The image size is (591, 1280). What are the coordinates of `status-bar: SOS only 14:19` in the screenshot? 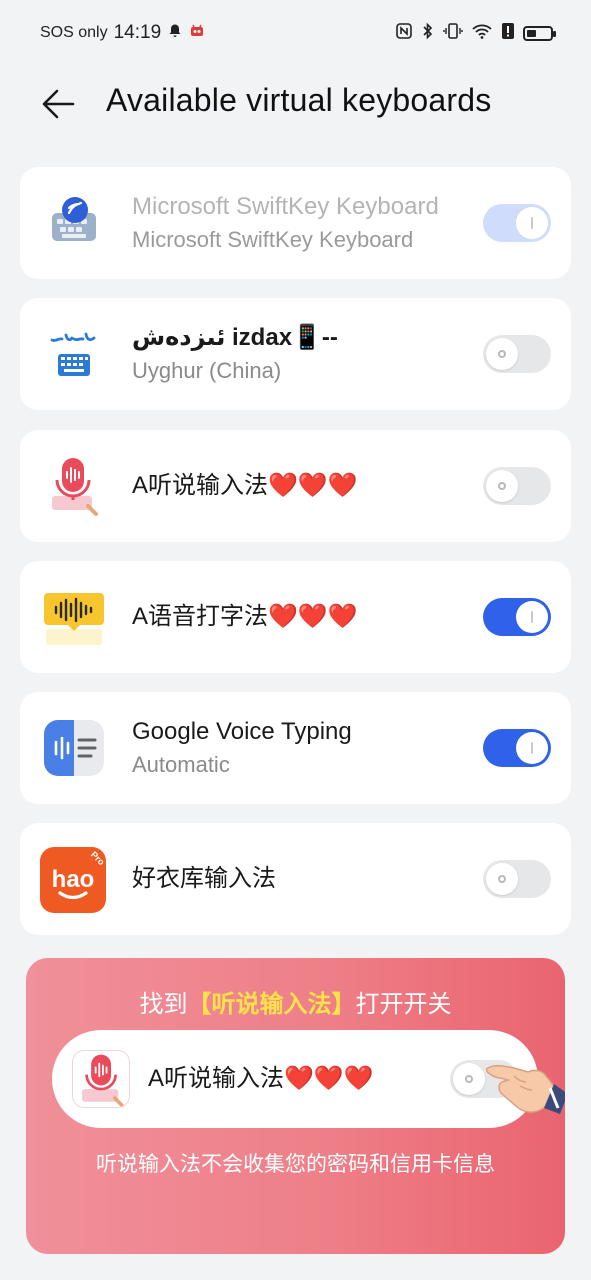 It's located at (295, 33).